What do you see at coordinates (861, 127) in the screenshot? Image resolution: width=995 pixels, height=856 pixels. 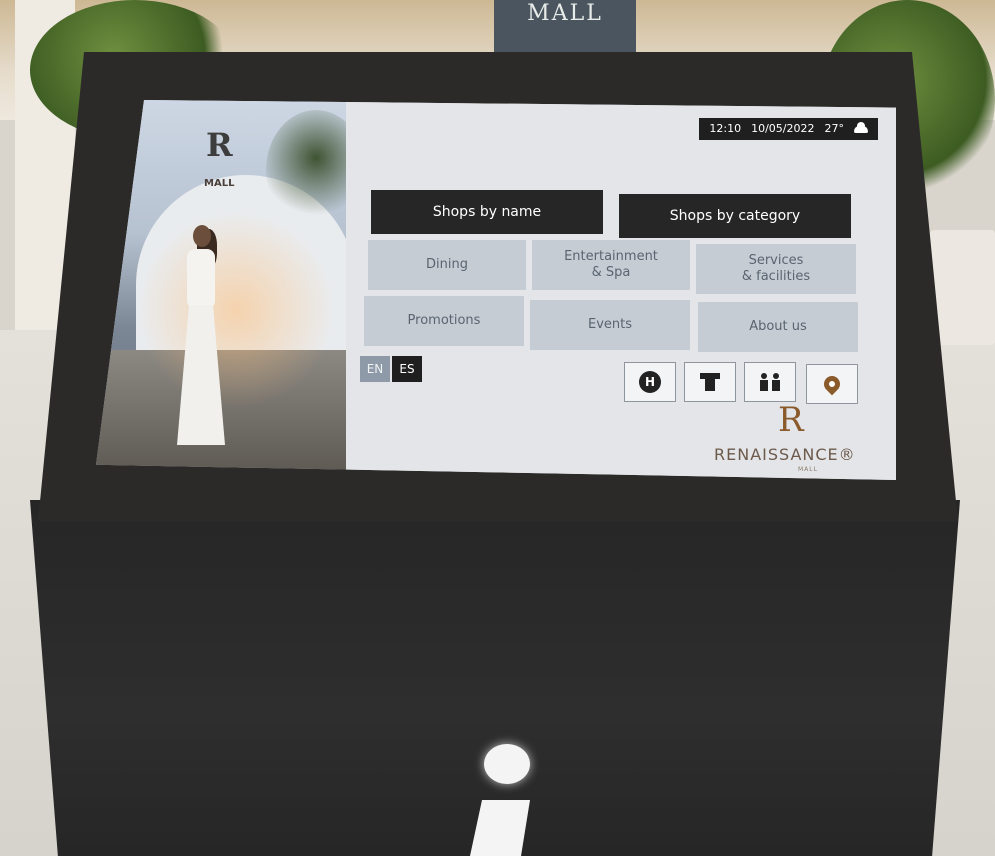 I see `cloud-icon` at bounding box center [861, 127].